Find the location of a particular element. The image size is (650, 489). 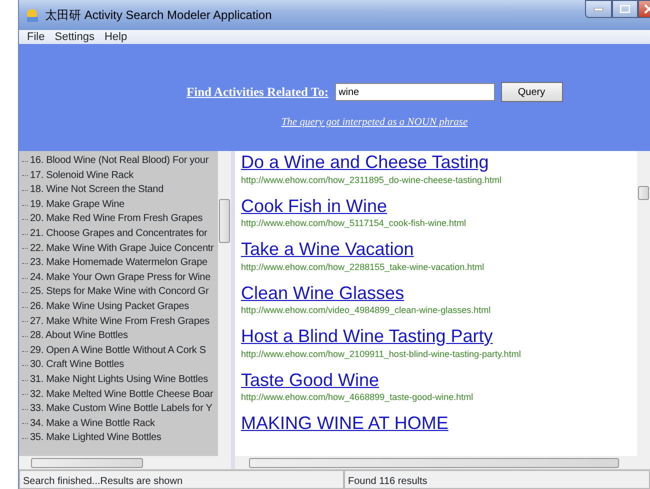

tree-item: 27. Make White Wine From Fresh Grapes is located at coordinates (120, 322).